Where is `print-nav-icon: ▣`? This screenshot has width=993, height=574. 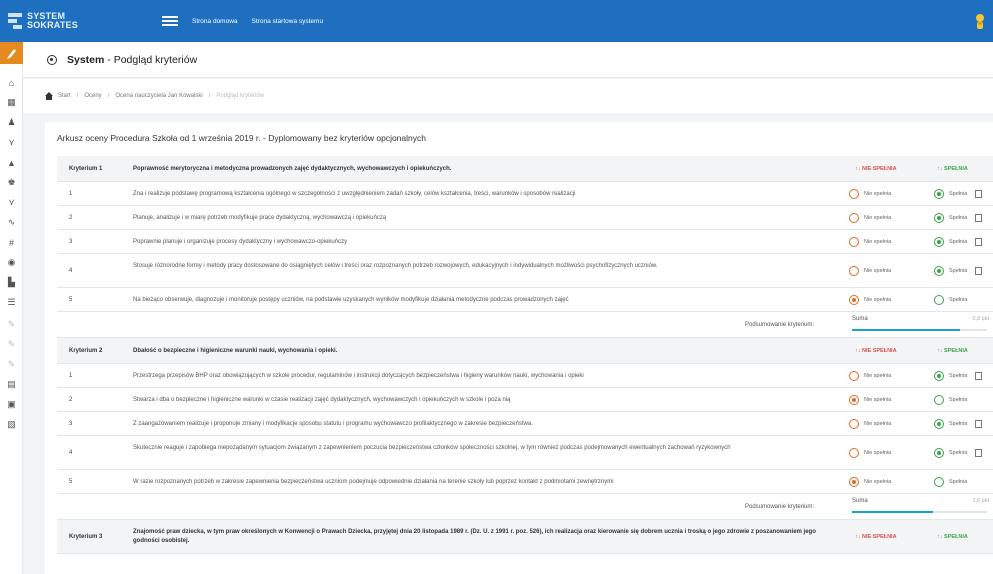 print-nav-icon: ▣ is located at coordinates (11, 404).